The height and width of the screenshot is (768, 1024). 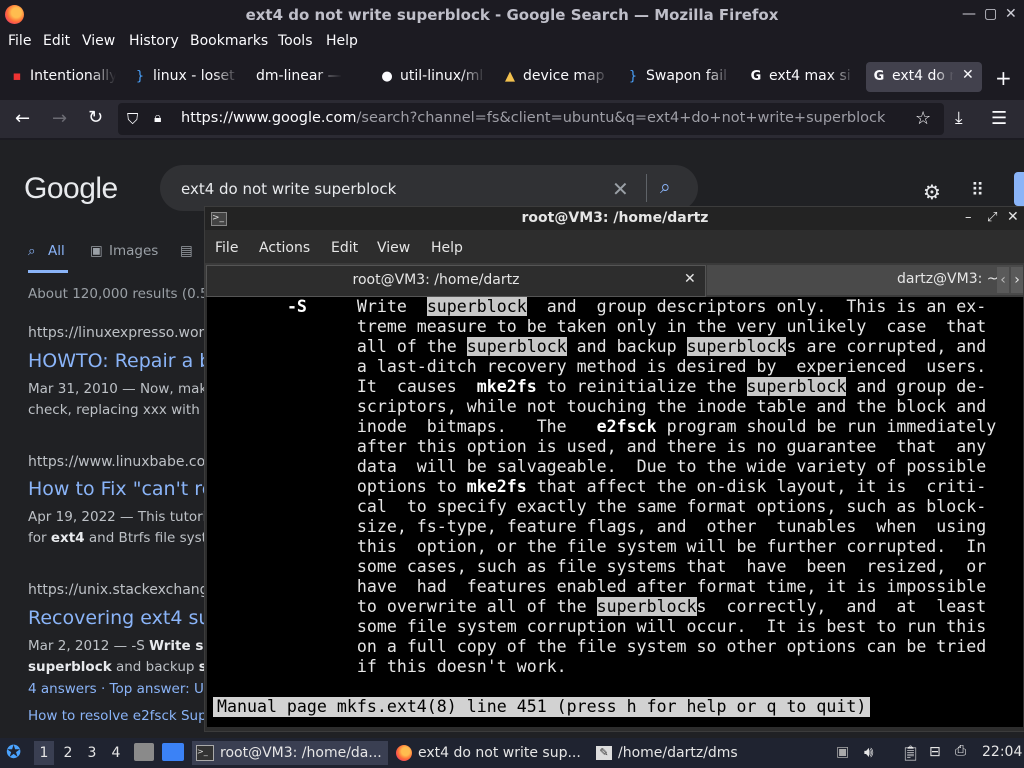 What do you see at coordinates (157, 118) in the screenshot?
I see `lock-icon: 🔒︎` at bounding box center [157, 118].